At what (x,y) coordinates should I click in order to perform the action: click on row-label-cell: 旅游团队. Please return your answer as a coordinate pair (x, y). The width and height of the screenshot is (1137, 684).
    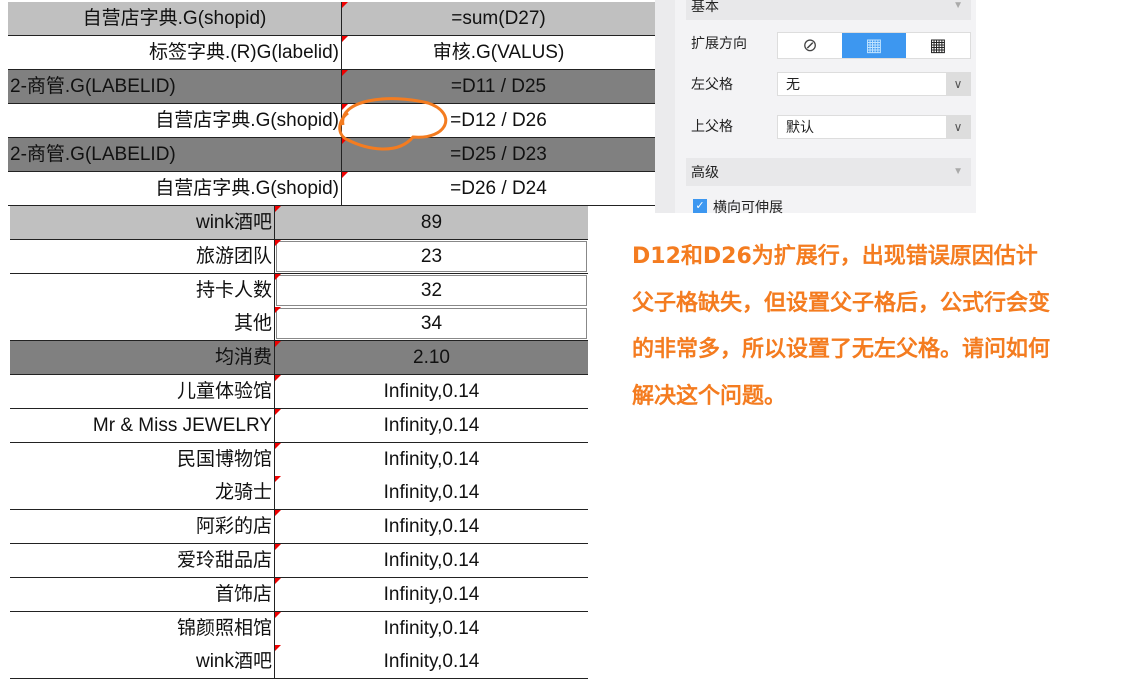
    Looking at the image, I should click on (142, 256).